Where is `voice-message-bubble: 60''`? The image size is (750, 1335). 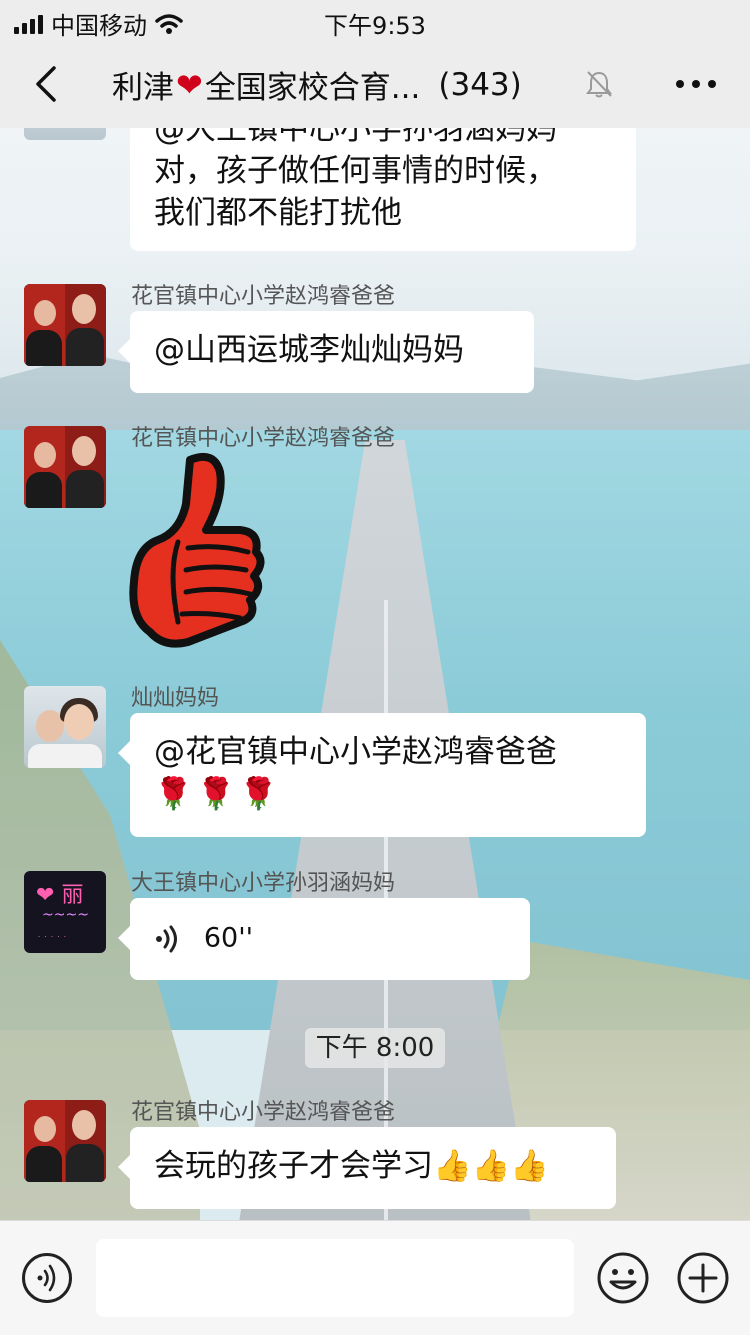
voice-message-bubble: 60'' is located at coordinates (324, 939).